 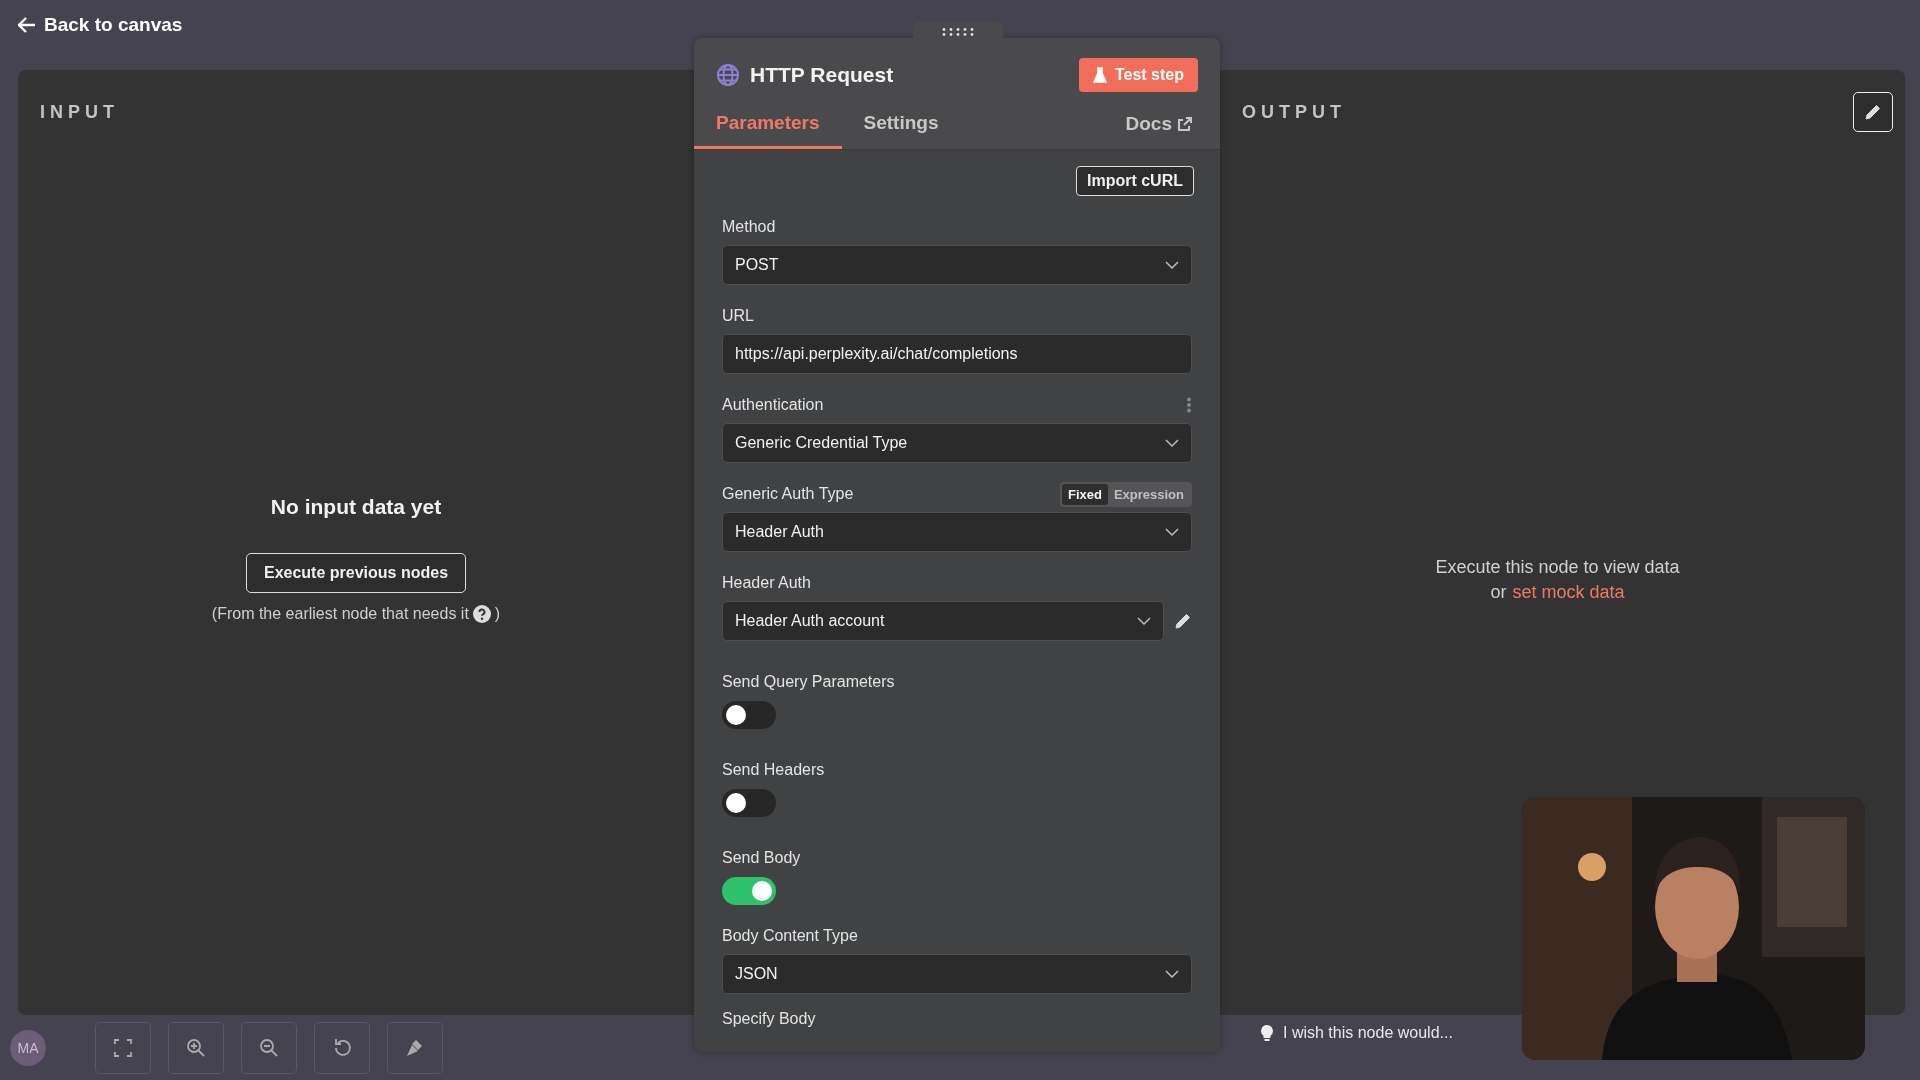 I want to click on mode-option: Expression, so click(x=1148, y=494).